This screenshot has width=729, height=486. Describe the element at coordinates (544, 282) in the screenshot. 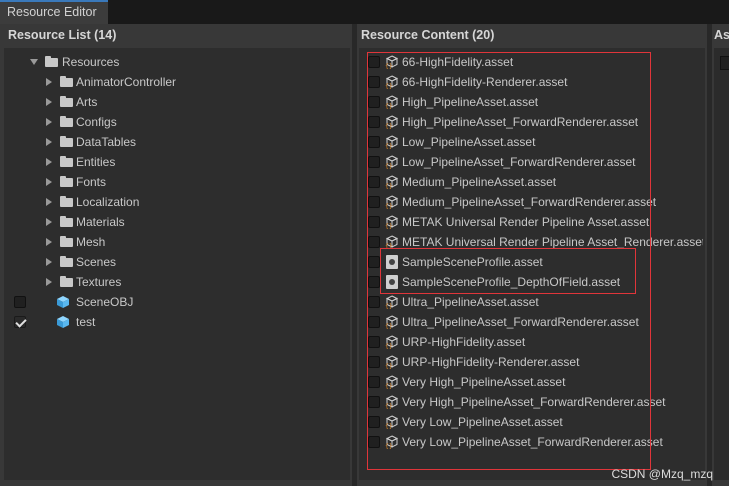

I see `content-list-item: SampleSceneProfile_DepthOfField.asset` at that location.